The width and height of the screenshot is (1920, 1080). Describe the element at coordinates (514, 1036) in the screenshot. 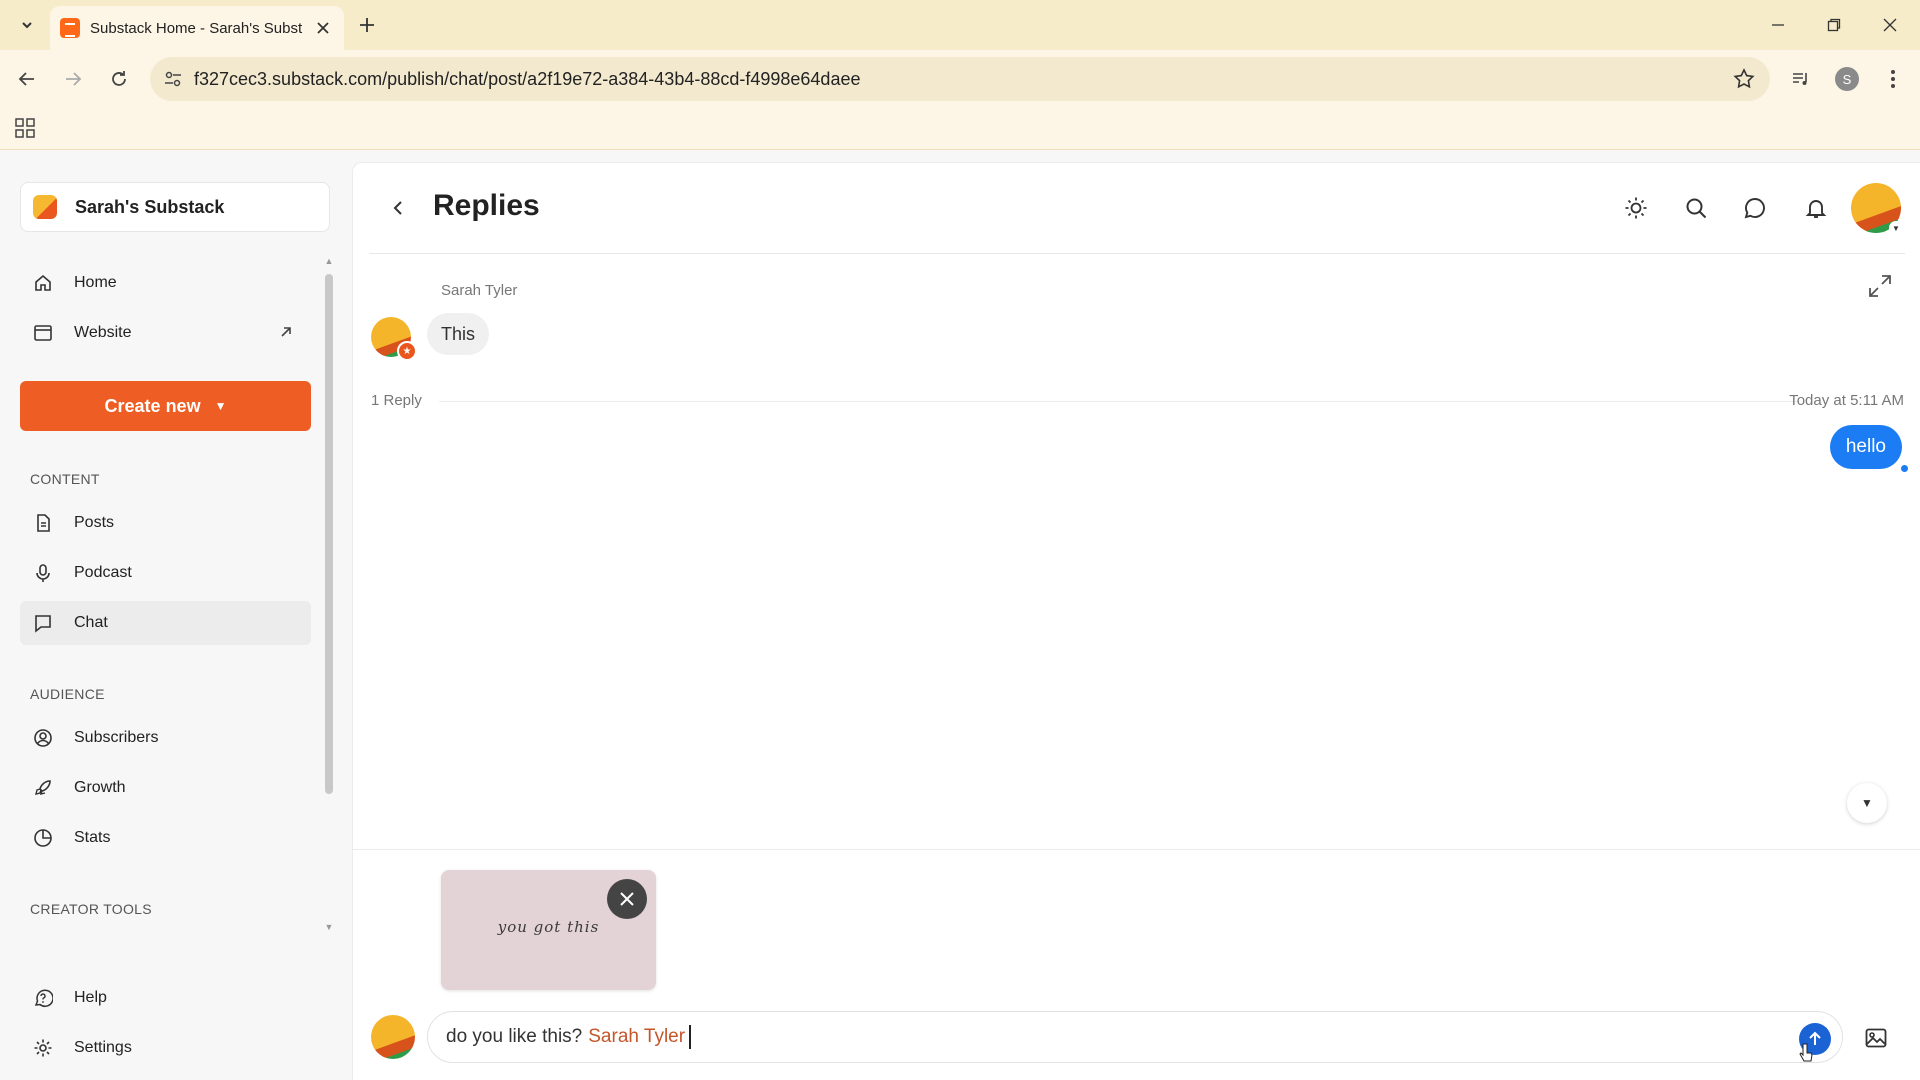

I see `reply-input-text: do you like this?` at that location.